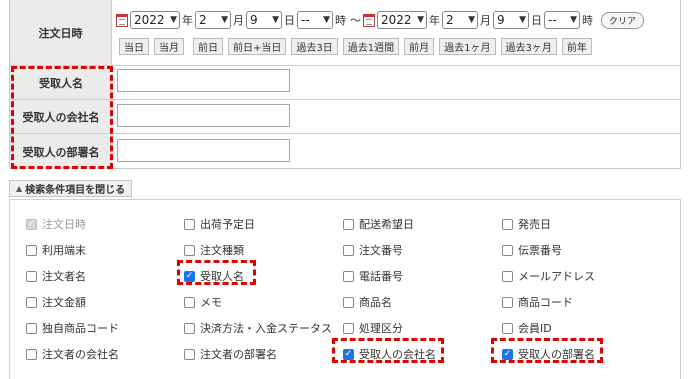 This screenshot has width=688, height=379. I want to click on recipient-name-input, so click(203, 80).